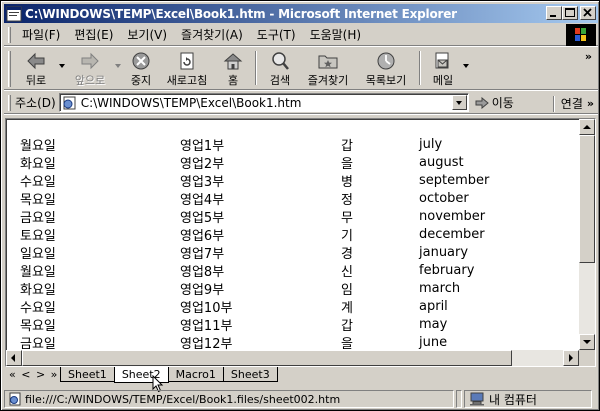 The image size is (600, 411). What do you see at coordinates (279, 216) in the screenshot?
I see `table-row: 금요일 영업5부 무 november` at bounding box center [279, 216].